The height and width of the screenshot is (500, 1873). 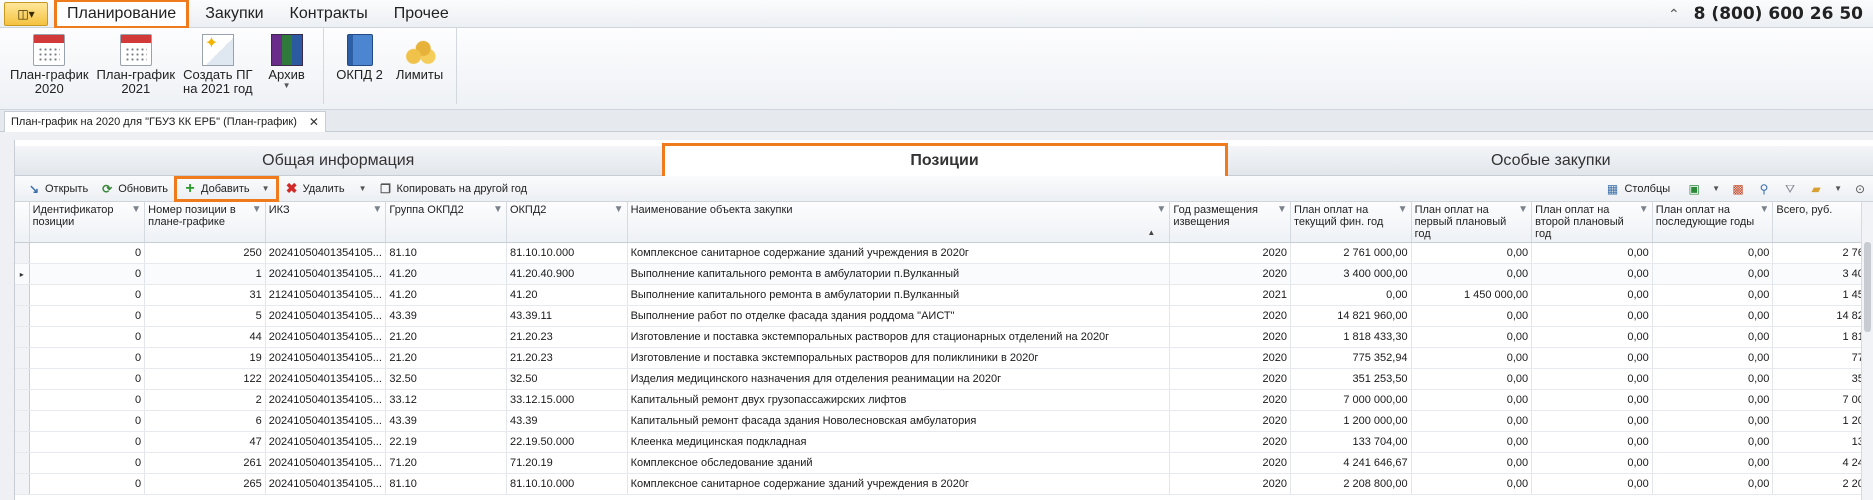 I want to click on column-header-ikz: ИКЗ ▼, so click(x=326, y=222).